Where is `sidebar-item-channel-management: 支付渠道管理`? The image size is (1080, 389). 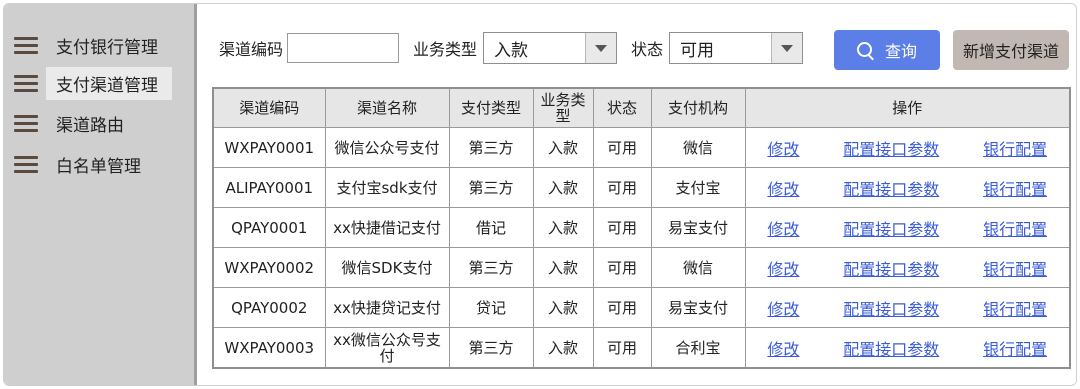
sidebar-item-channel-management: 支付渠道管理 is located at coordinates (93, 83).